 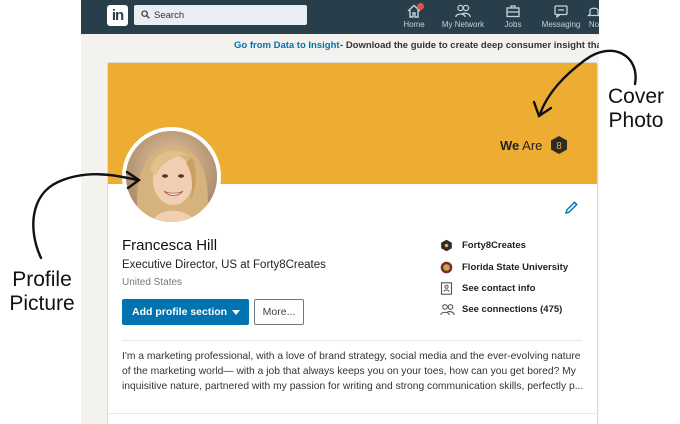 What do you see at coordinates (117, 15) in the screenshot?
I see `linkedin-logo: in` at bounding box center [117, 15].